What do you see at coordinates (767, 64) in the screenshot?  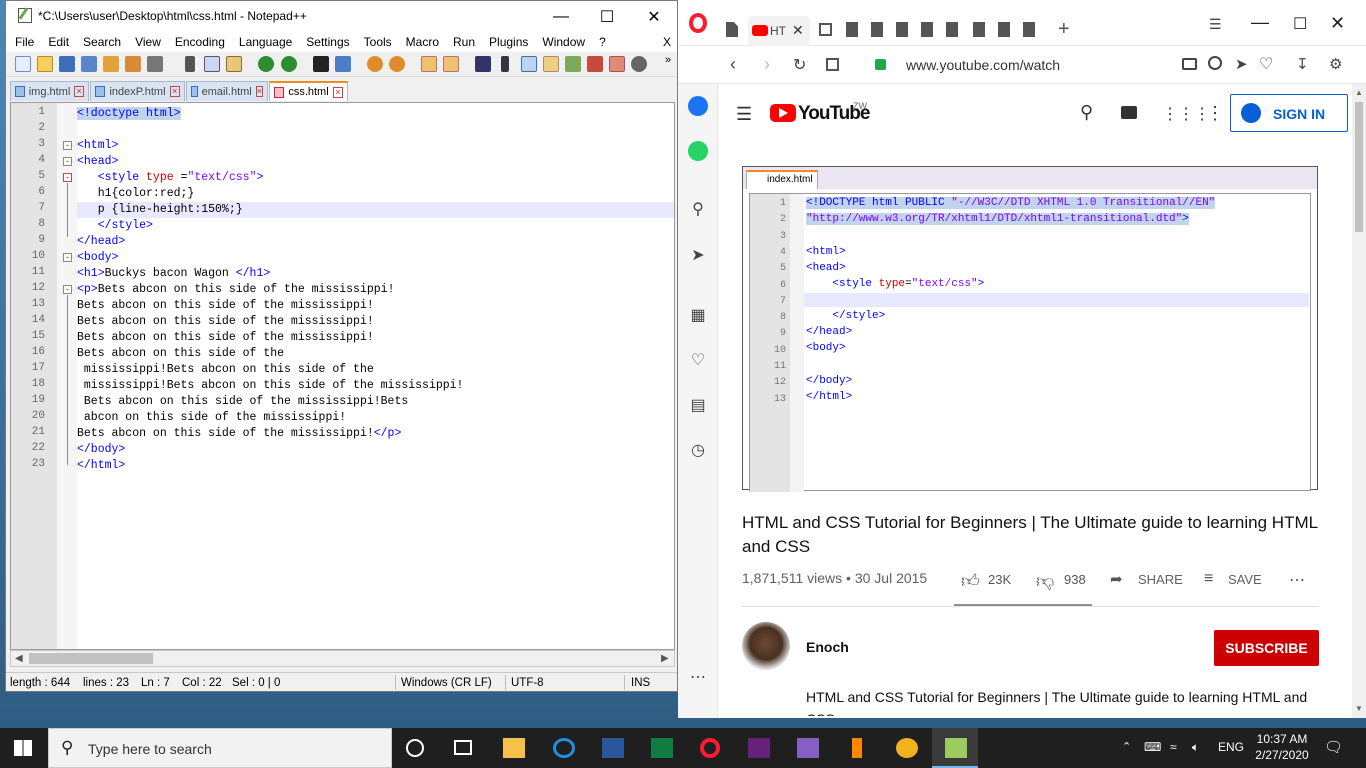 I see `forward-icon: ›` at bounding box center [767, 64].